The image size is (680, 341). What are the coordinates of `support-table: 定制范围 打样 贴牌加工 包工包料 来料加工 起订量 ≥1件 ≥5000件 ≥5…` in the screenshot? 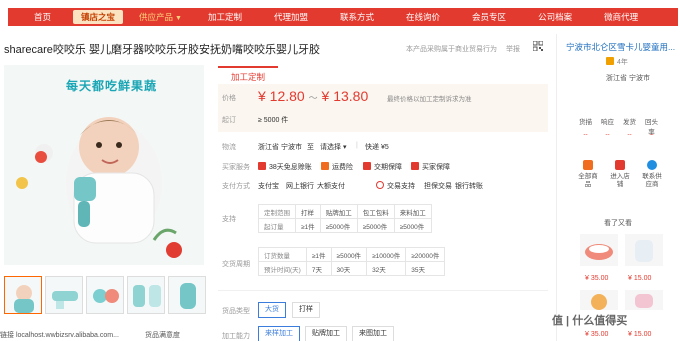 It's located at (345, 218).